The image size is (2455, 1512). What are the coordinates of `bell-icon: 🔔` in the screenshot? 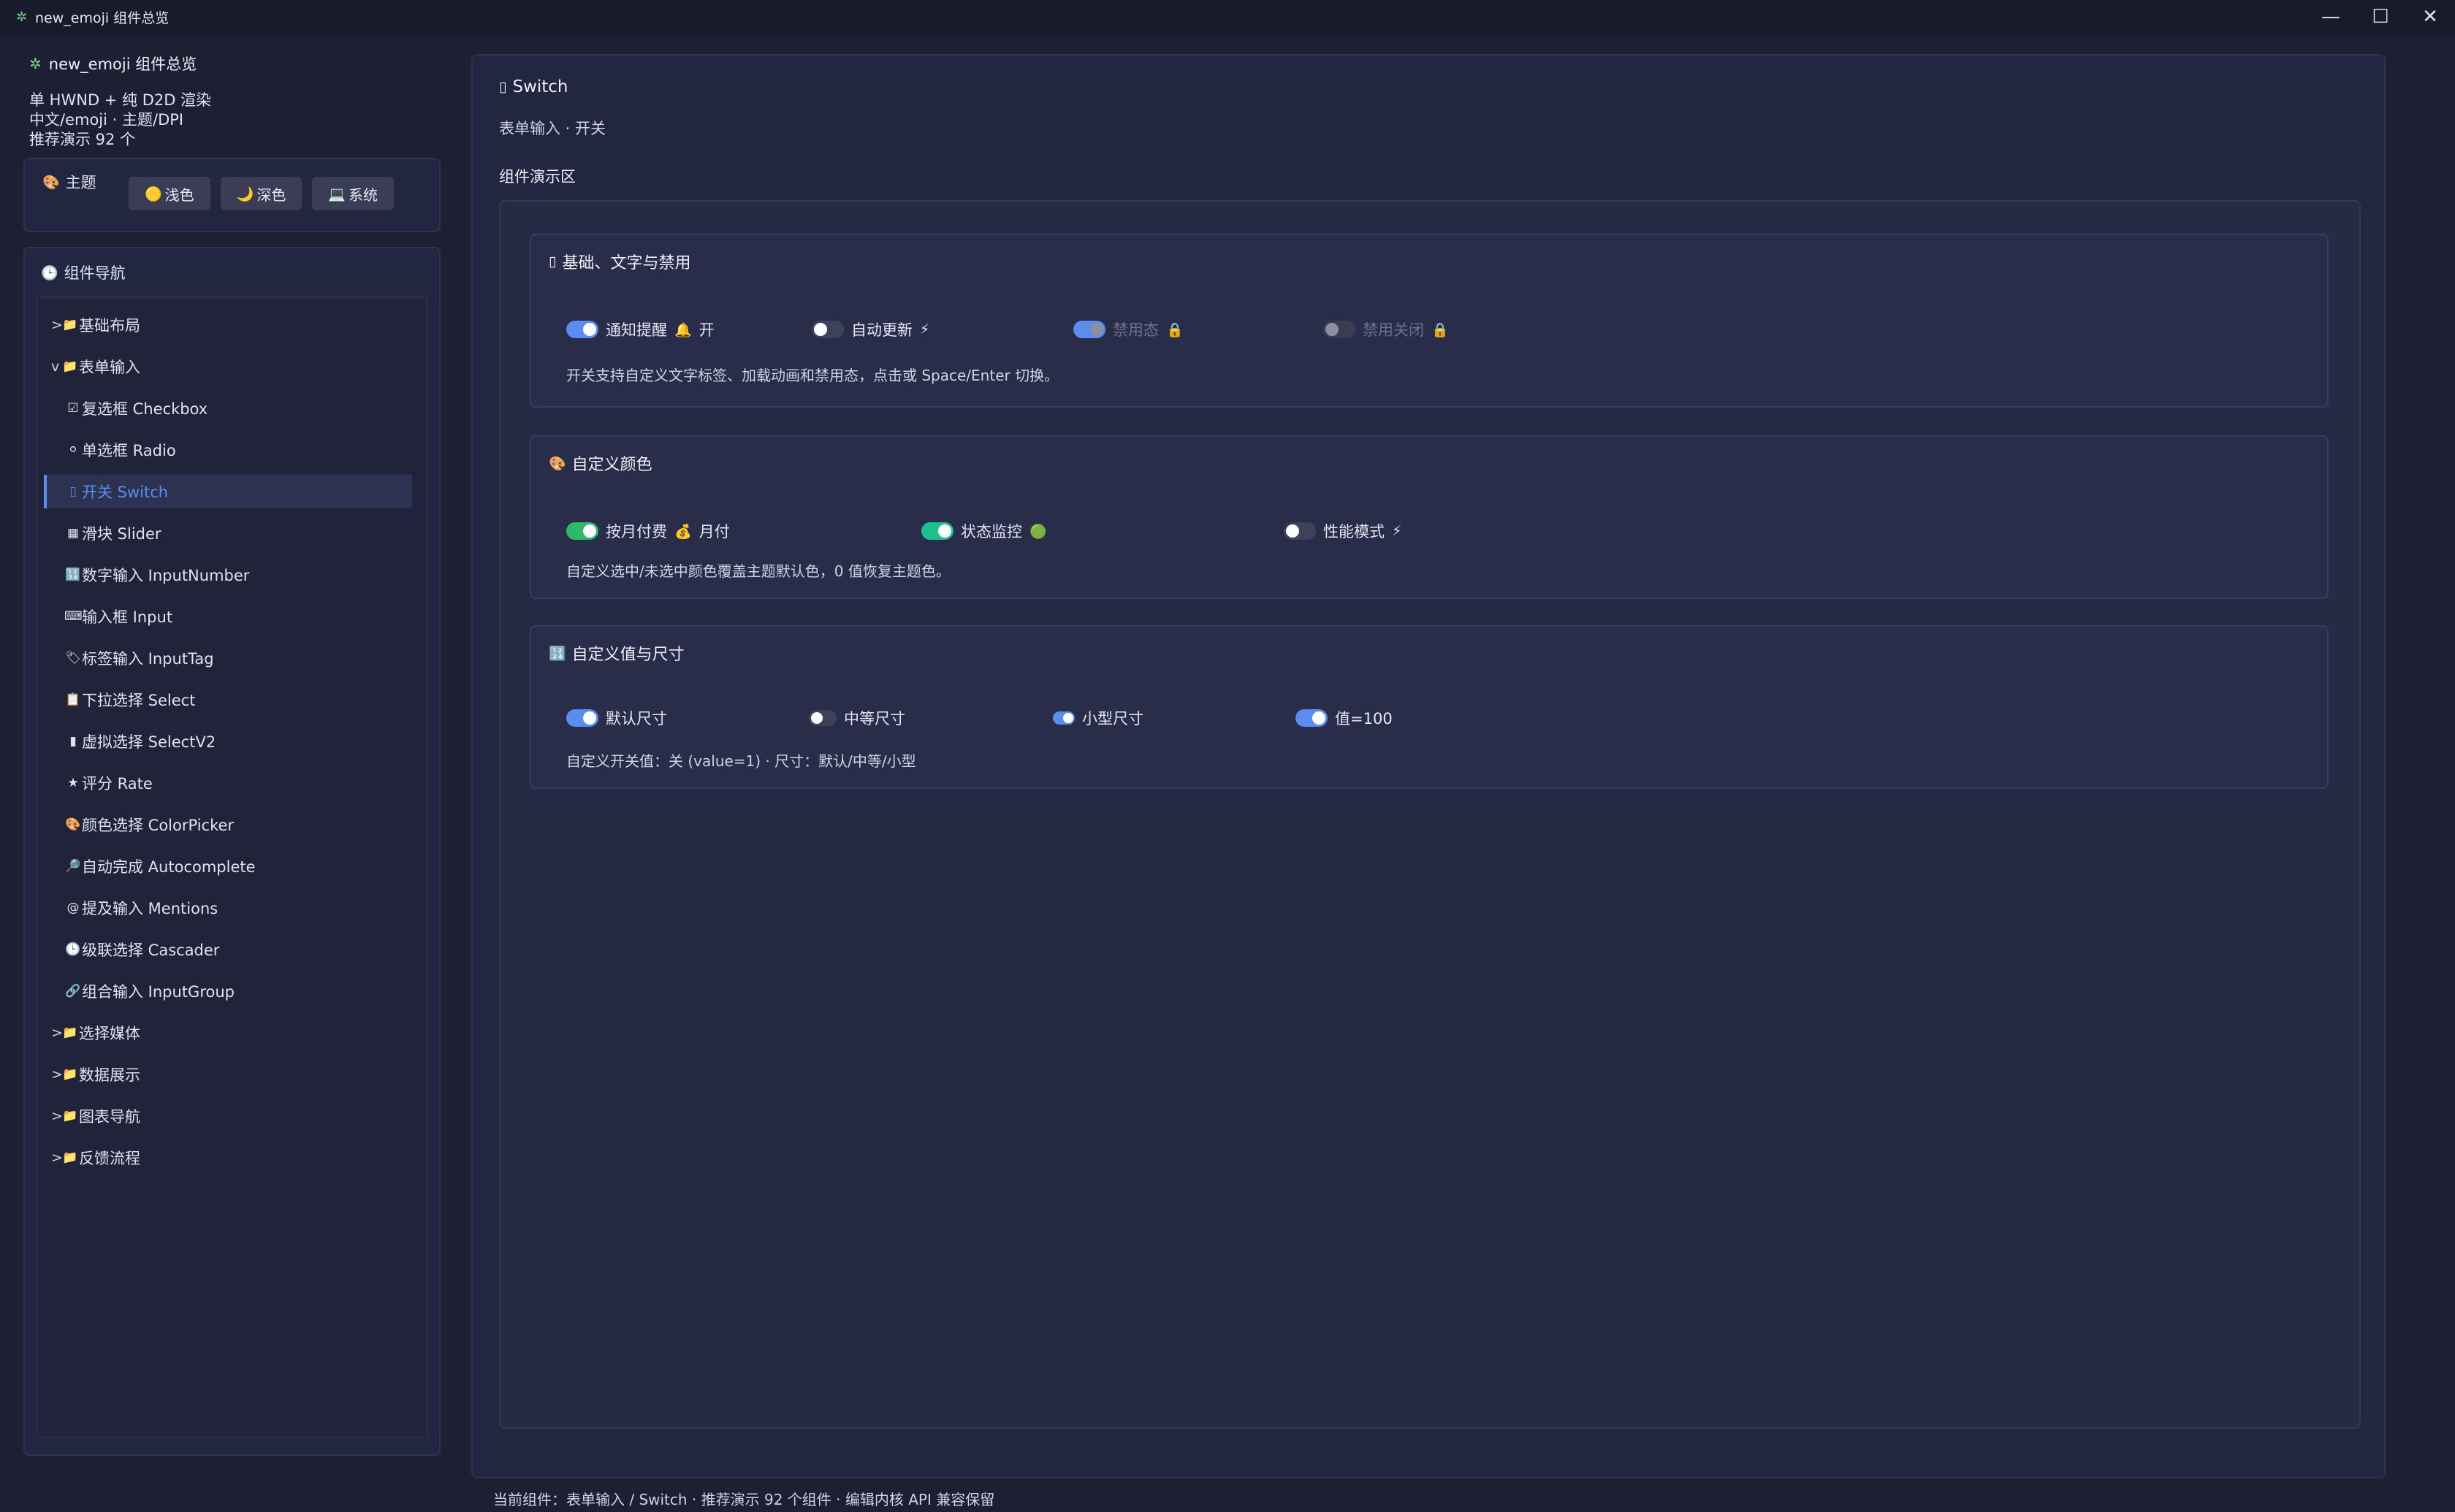 It's located at (683, 329).